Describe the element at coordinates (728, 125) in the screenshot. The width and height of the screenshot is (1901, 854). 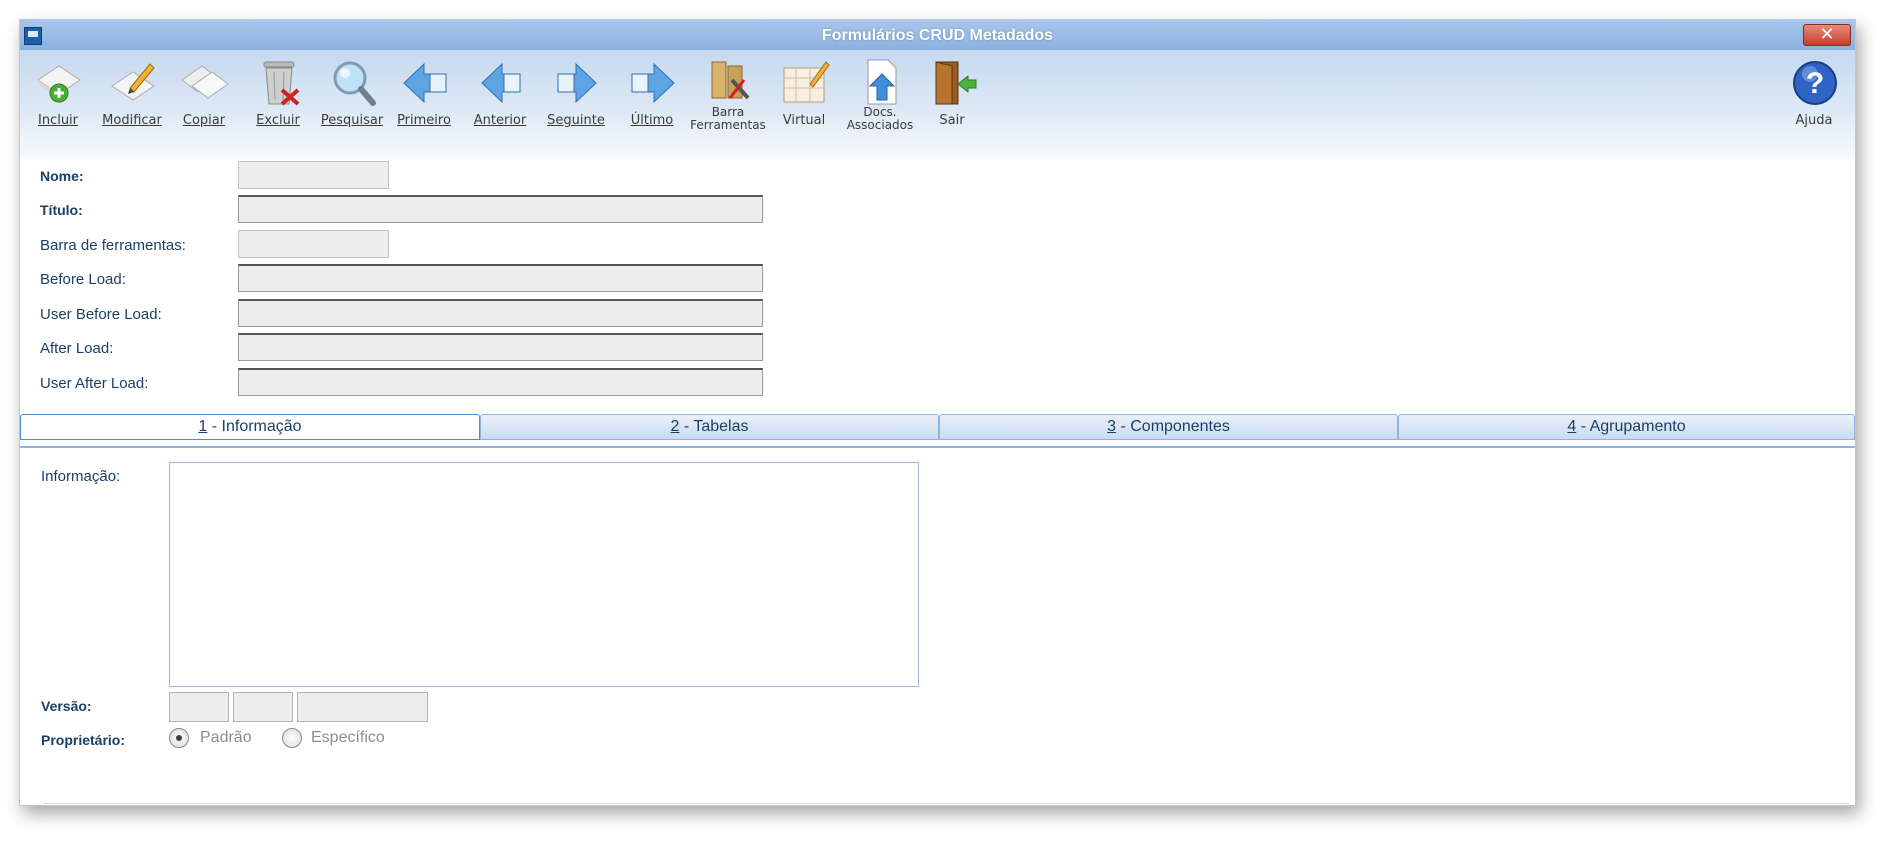
I see `barra-ferramentas-label-line2: Ferramentas` at that location.